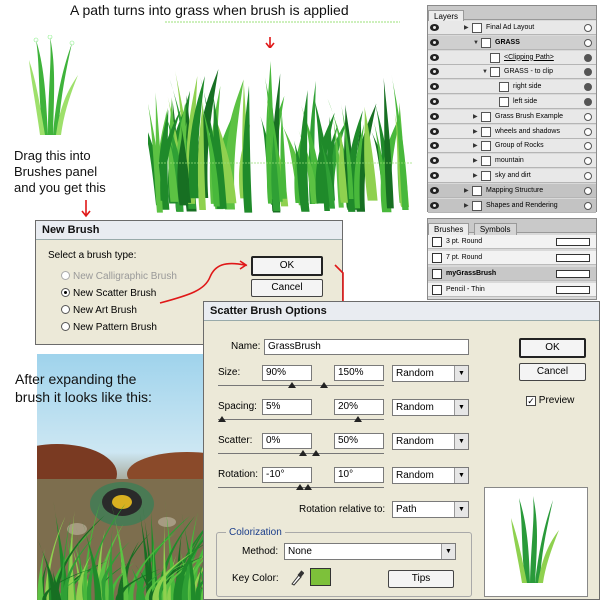  Describe the element at coordinates (512, 42) in the screenshot. I see `layer-row: ▼ GRASS` at that location.